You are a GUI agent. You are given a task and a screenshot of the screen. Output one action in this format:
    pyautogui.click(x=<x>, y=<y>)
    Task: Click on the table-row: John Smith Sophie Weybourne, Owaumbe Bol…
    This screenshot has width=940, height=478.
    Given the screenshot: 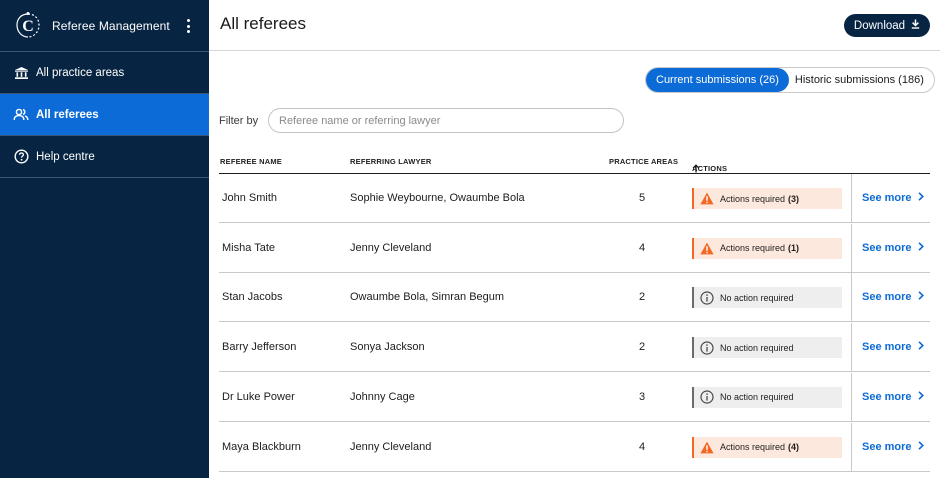 What is the action you would take?
    pyautogui.click(x=574, y=198)
    